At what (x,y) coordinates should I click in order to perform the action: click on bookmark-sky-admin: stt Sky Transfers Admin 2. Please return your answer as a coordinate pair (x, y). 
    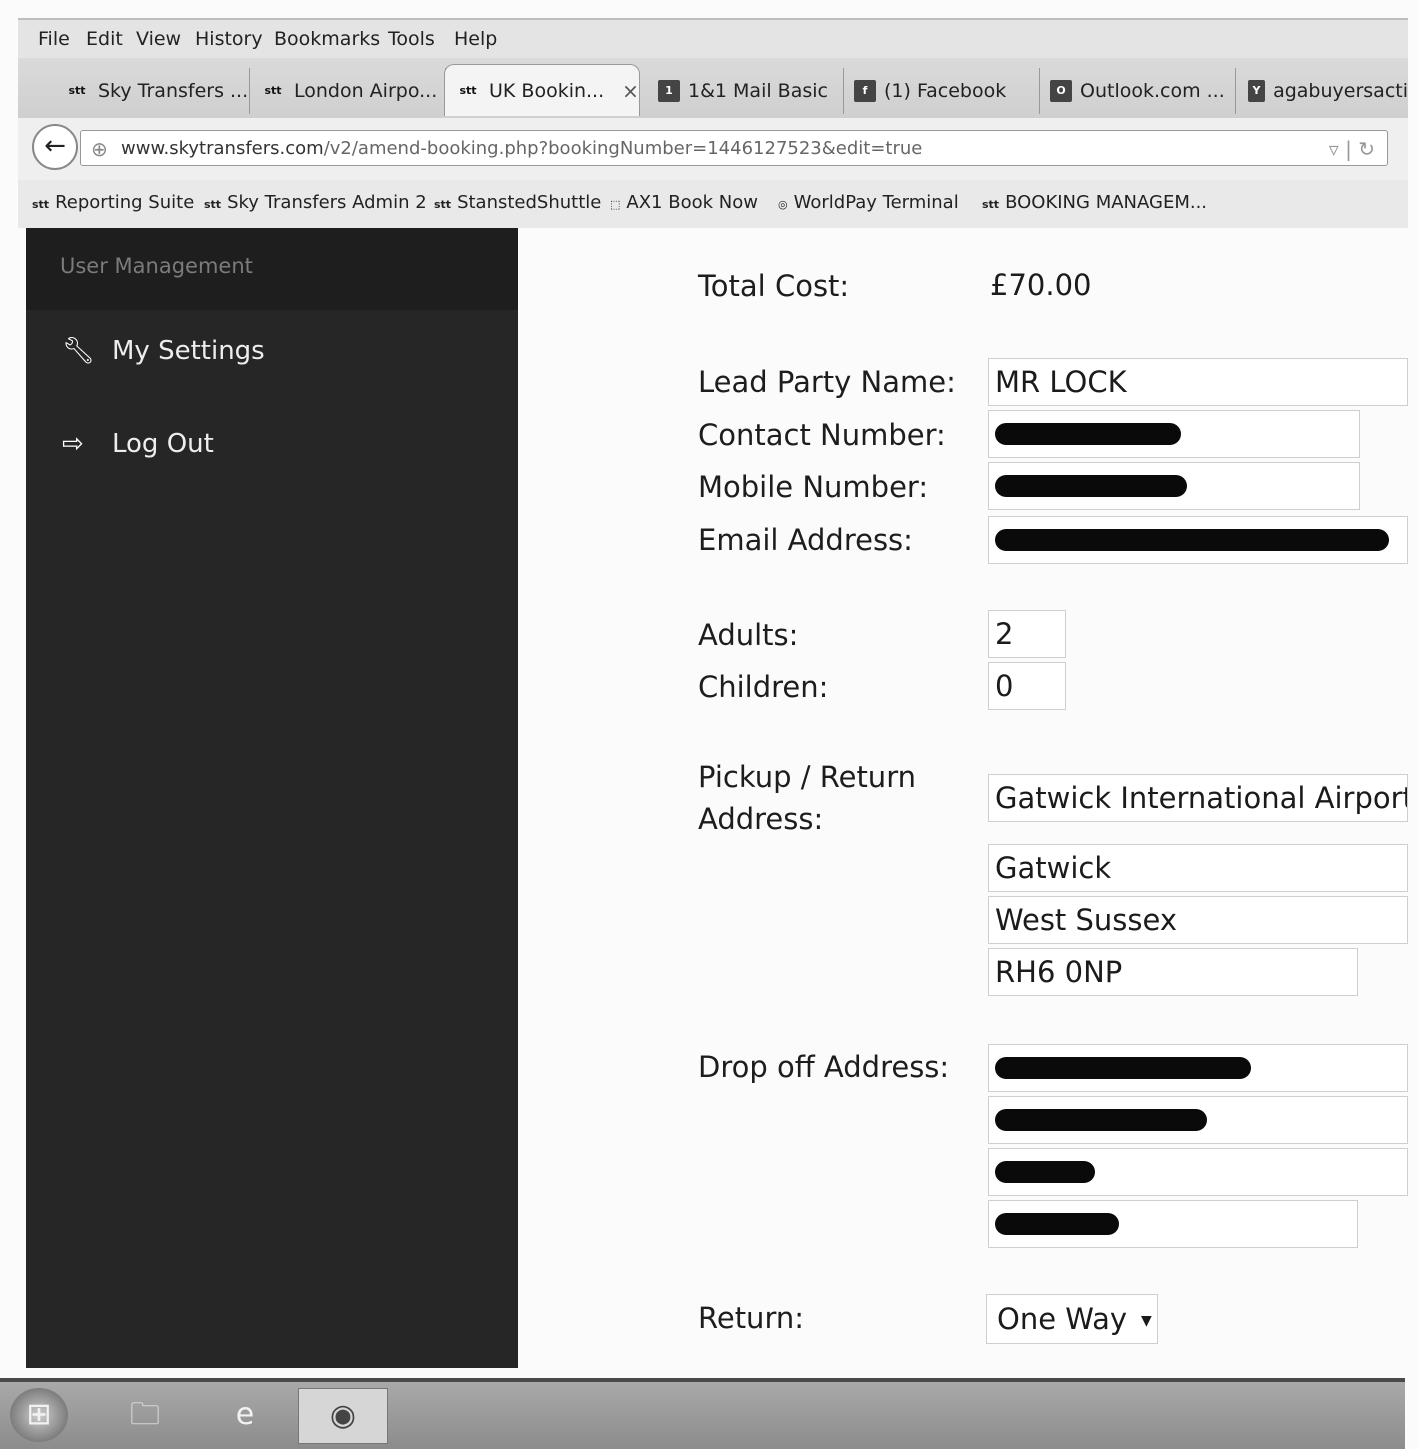
    Looking at the image, I should click on (315, 202).